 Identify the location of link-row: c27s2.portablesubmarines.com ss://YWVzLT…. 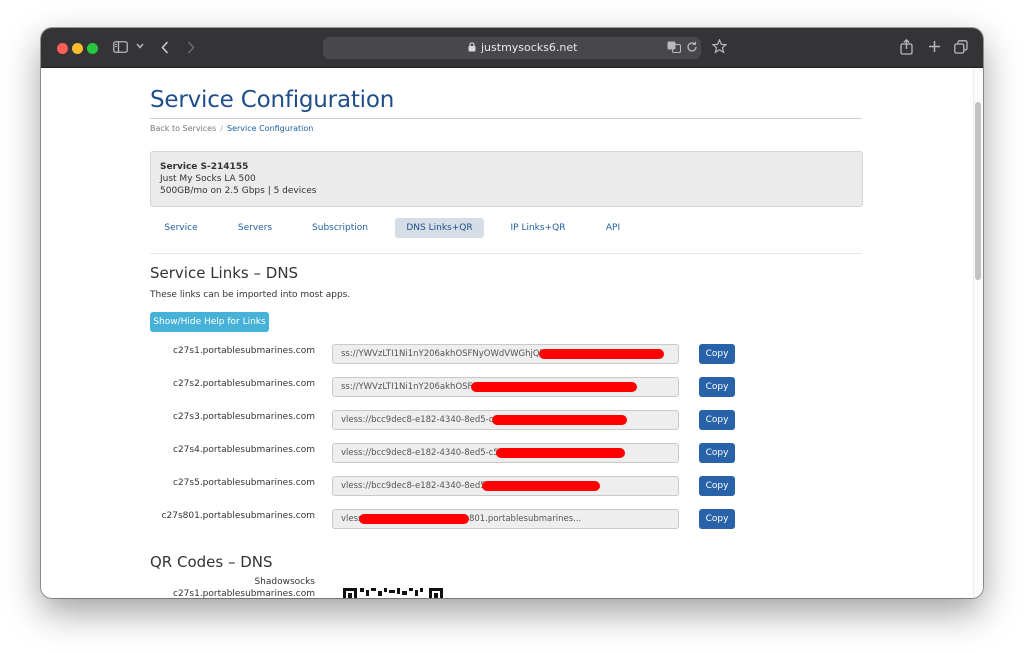
(512, 389).